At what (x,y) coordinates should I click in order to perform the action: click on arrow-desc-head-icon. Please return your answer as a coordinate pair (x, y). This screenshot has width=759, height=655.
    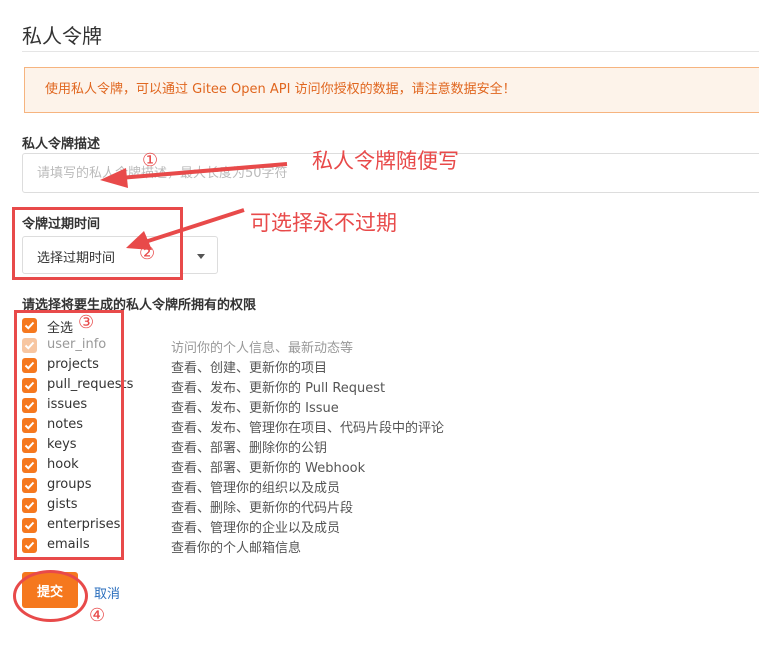
    Looking at the image, I should click on (114, 178).